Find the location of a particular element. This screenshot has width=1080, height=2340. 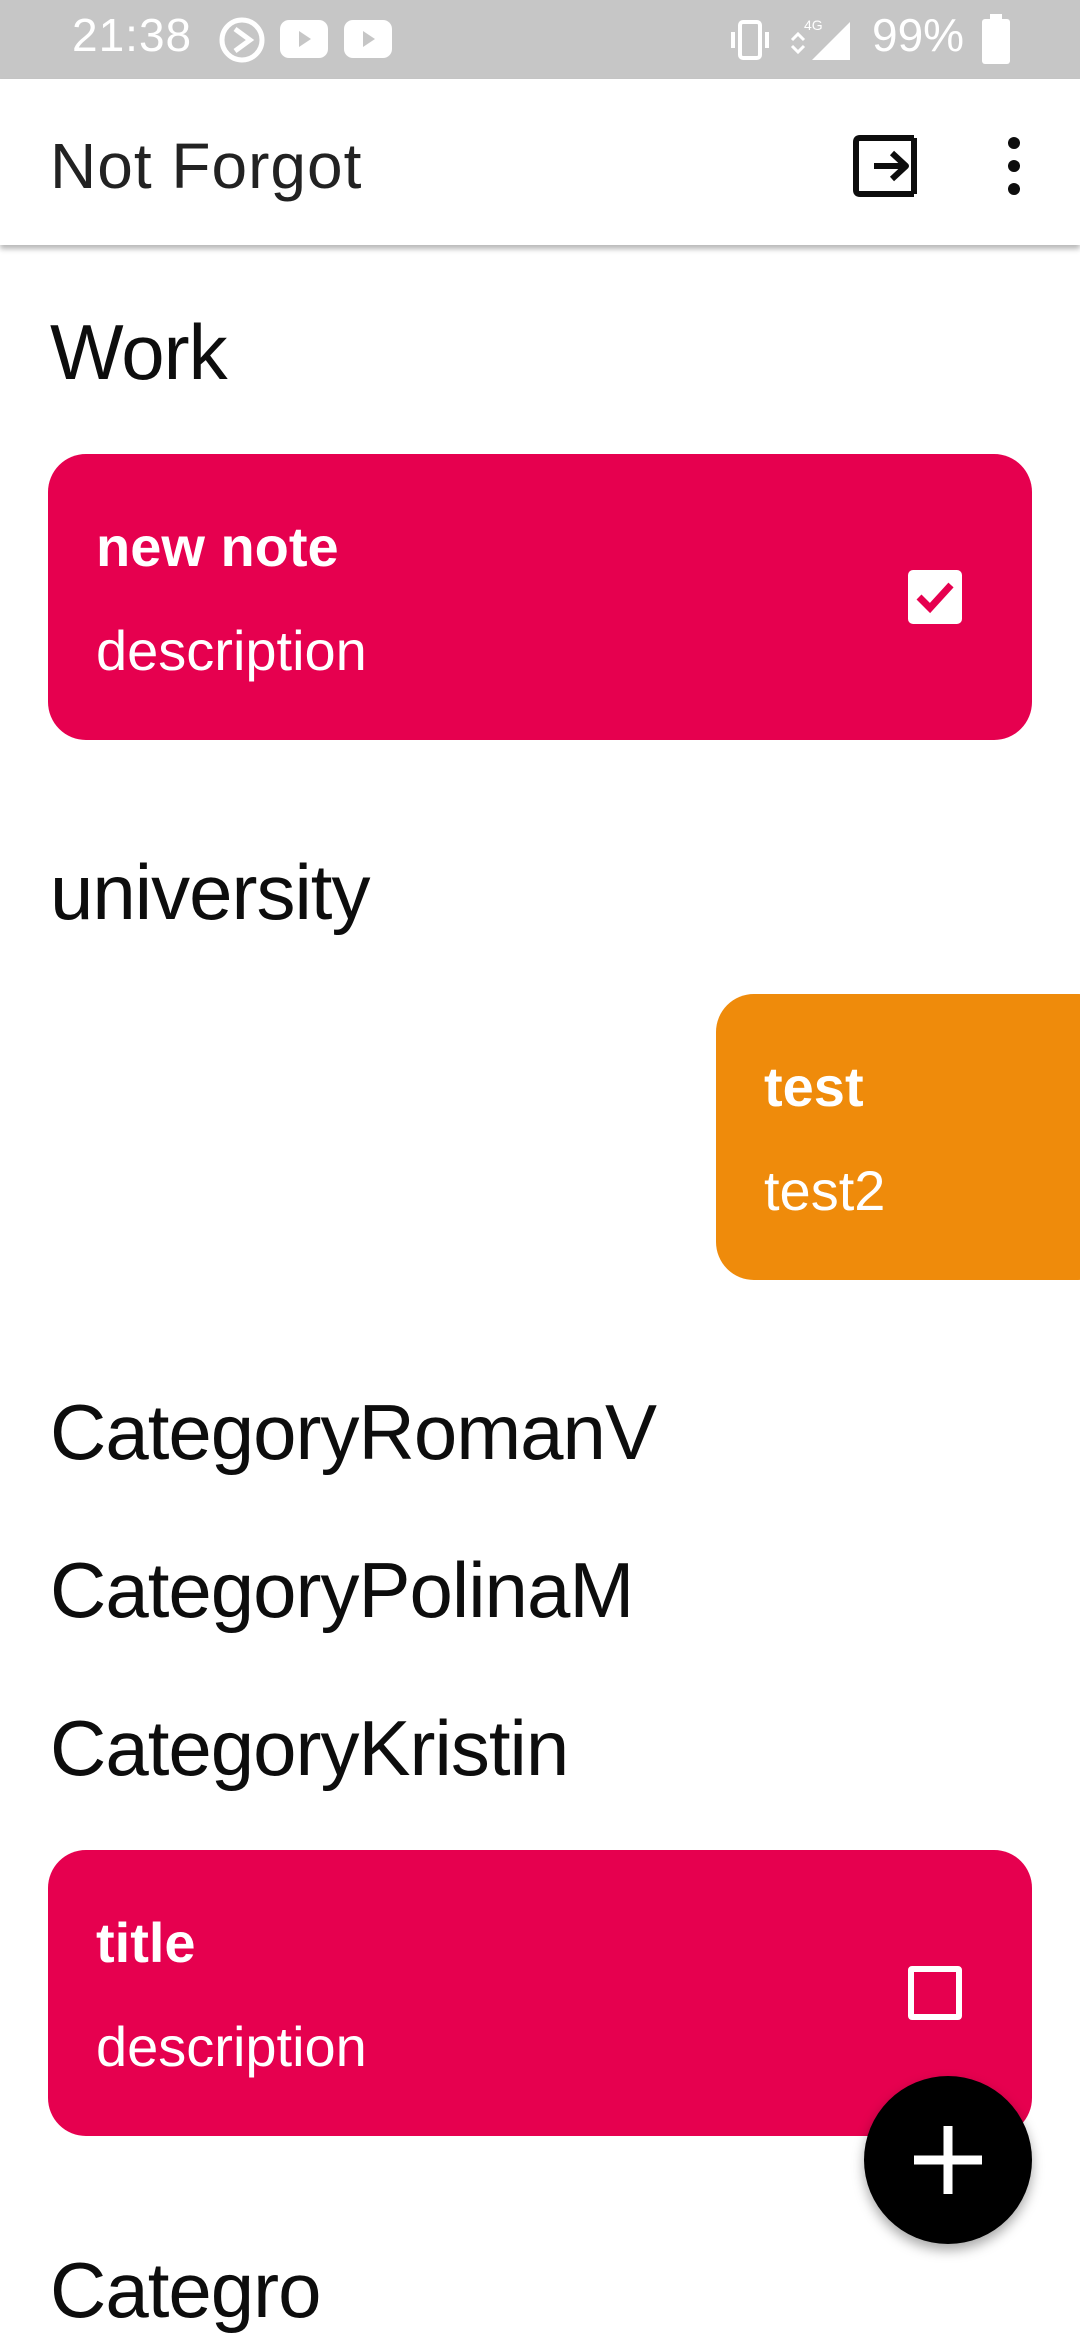

note-title: new note is located at coordinates (217, 546).